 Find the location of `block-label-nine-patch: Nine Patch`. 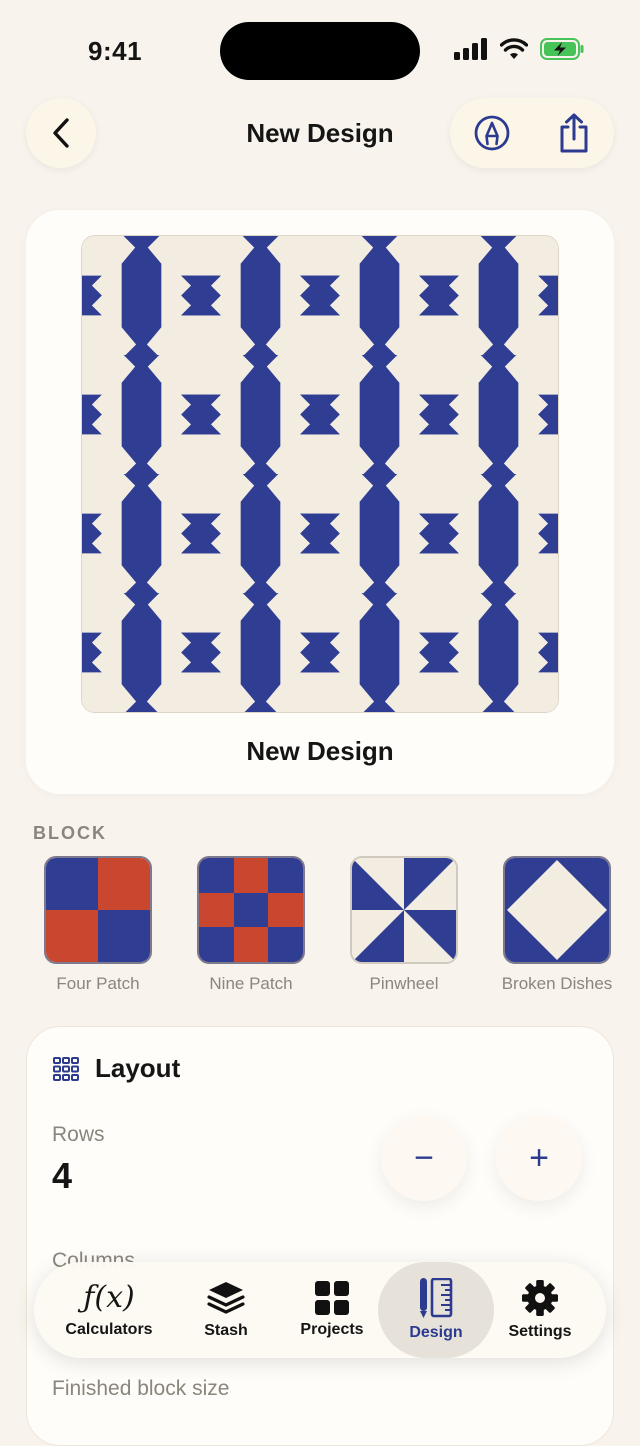

block-label-nine-patch: Nine Patch is located at coordinates (251, 983).